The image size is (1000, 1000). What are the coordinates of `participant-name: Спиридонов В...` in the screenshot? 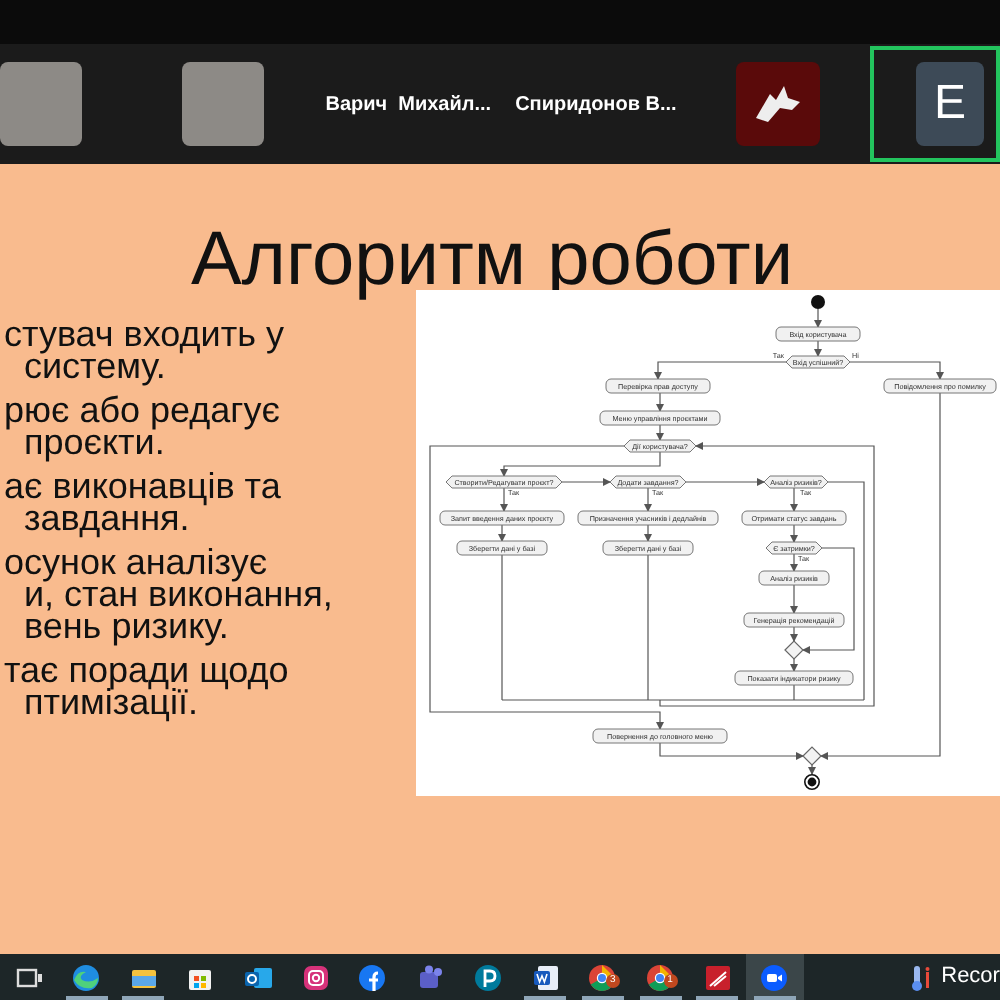 It's located at (596, 105).